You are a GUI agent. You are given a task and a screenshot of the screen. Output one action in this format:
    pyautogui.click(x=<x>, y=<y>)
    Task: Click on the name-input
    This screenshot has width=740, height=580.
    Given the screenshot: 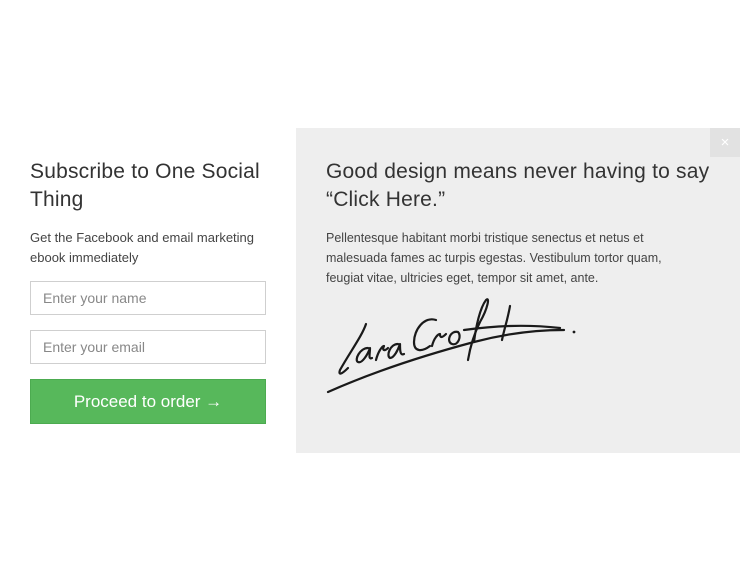 What is the action you would take?
    pyautogui.click(x=148, y=298)
    